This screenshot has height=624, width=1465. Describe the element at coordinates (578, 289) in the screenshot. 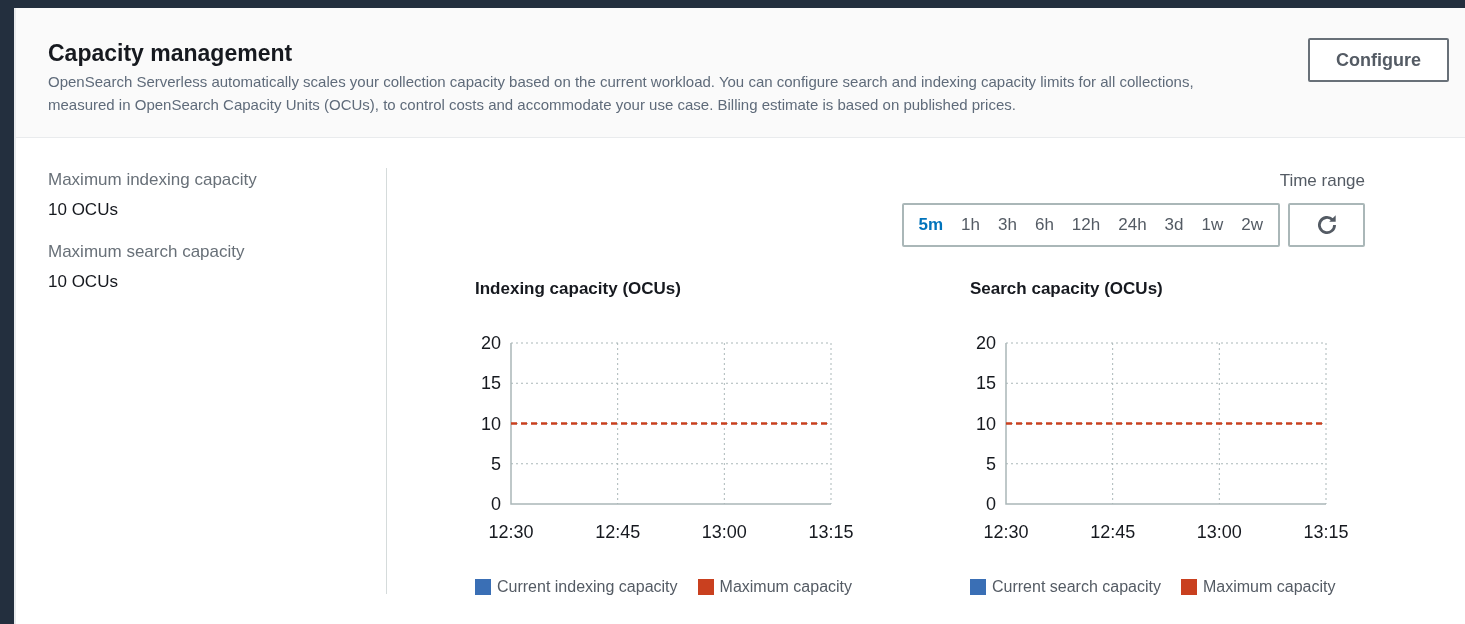

I see `chart-title: Indexing capacity (OCUs)` at that location.